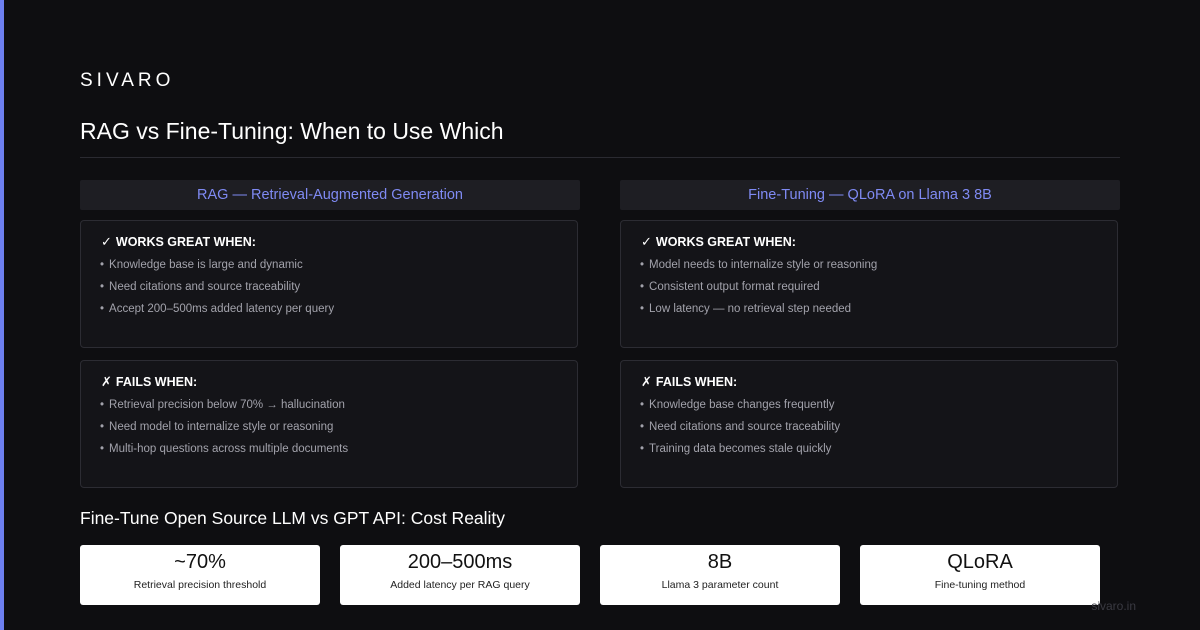 Image resolution: width=1200 pixels, height=630 pixels. Describe the element at coordinates (980, 562) in the screenshot. I see `stat-value: QLoRA` at that location.